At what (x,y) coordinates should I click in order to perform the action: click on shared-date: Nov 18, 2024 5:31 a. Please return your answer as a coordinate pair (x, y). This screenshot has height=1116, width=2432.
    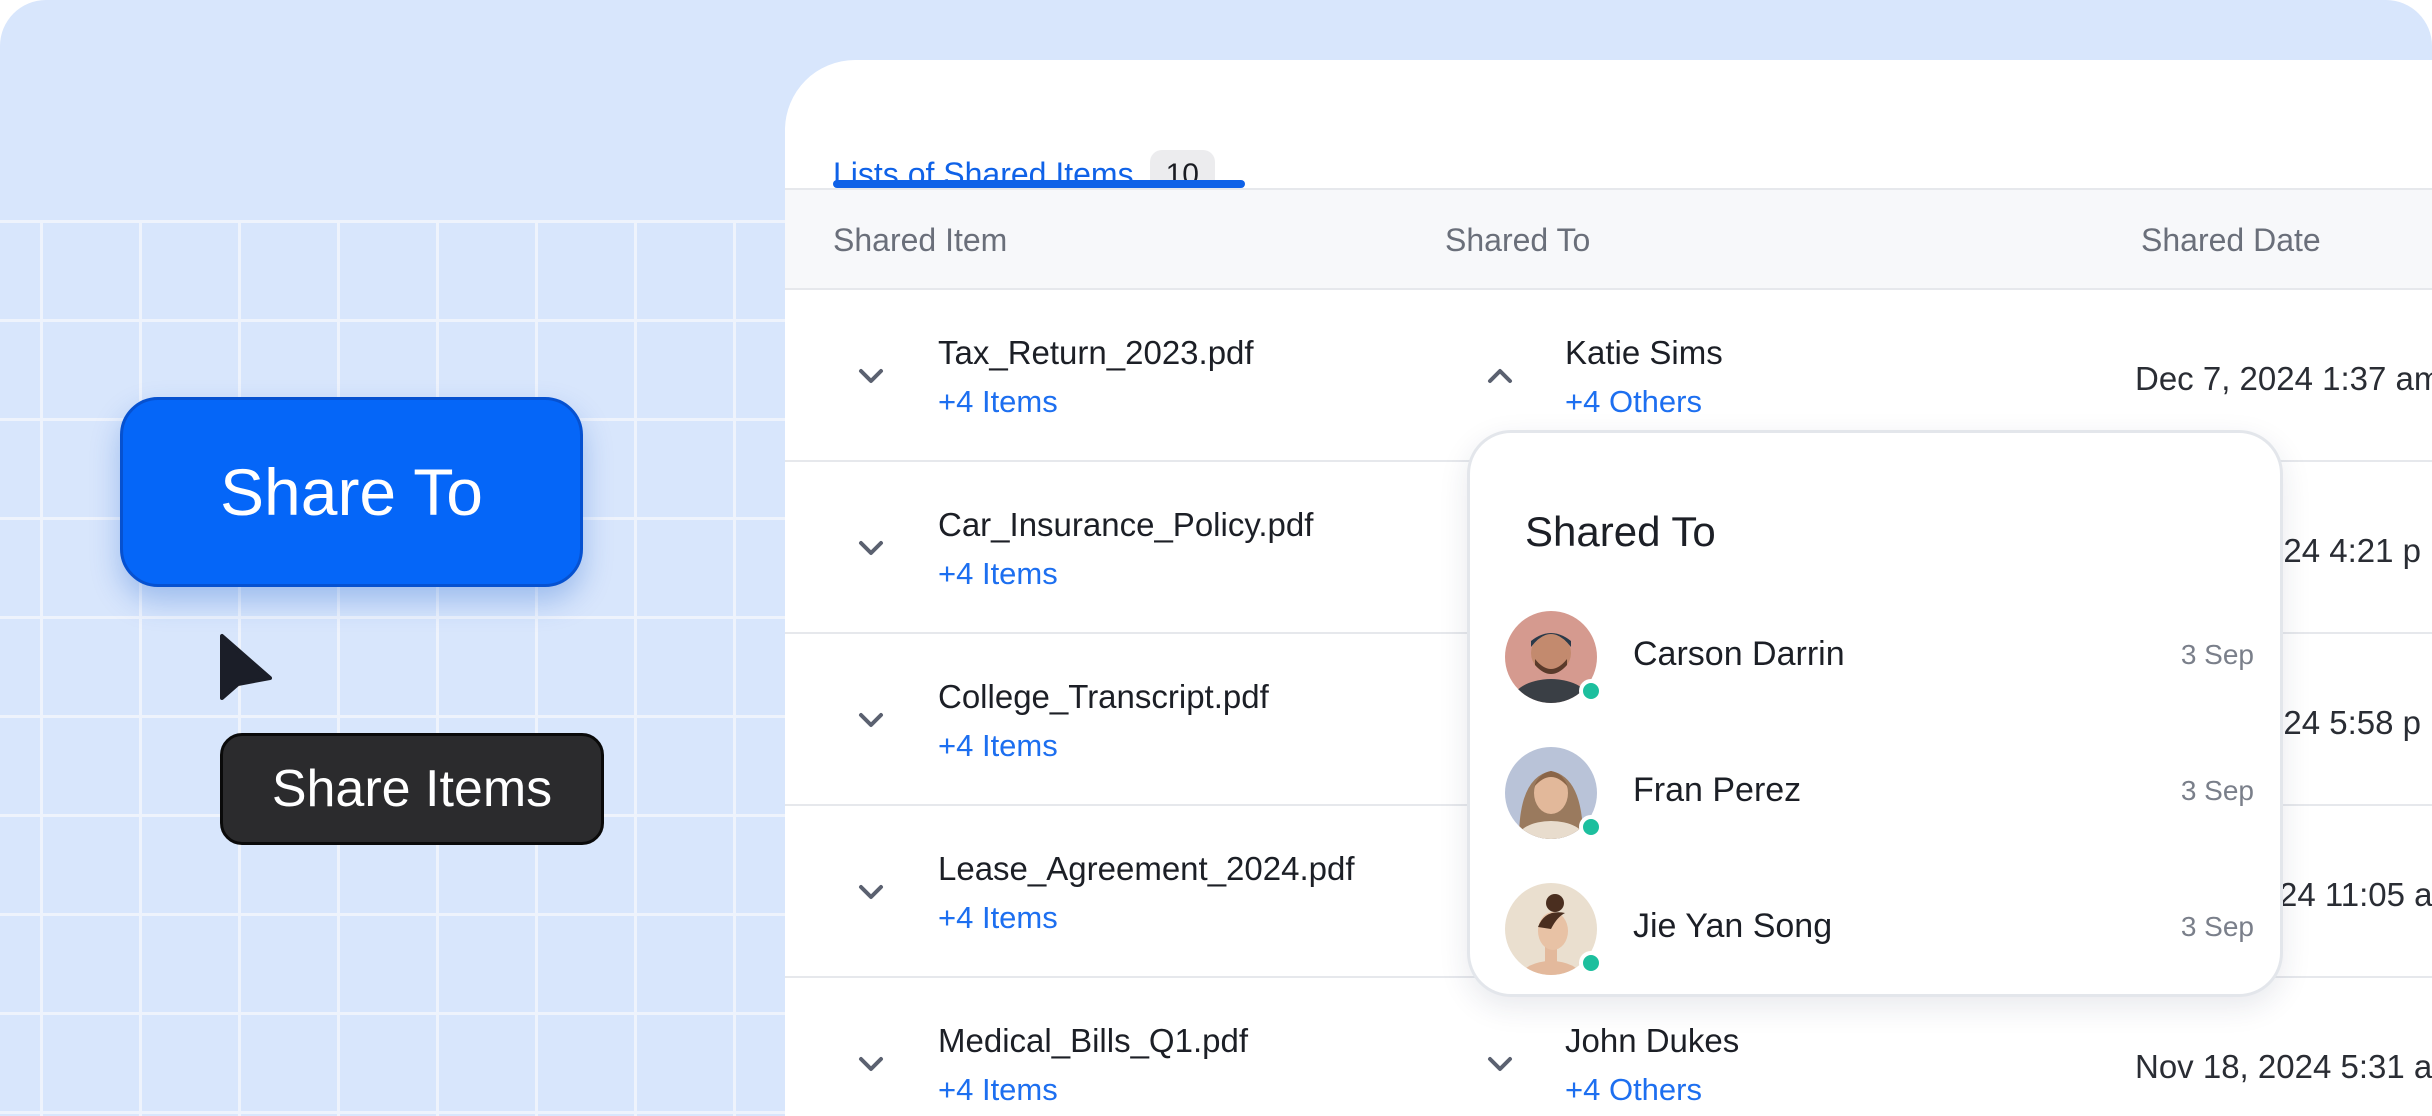
    Looking at the image, I should click on (2283, 1066).